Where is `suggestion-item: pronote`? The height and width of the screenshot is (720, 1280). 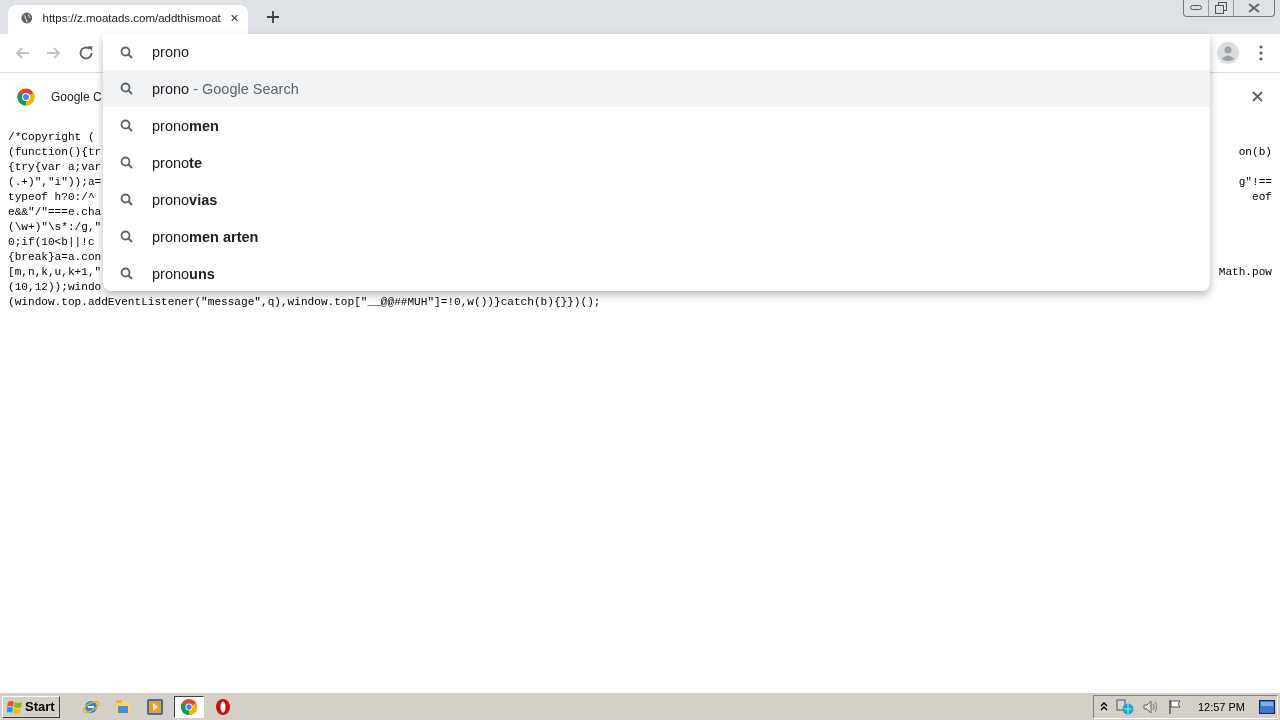
suggestion-item: pronote is located at coordinates (656, 162).